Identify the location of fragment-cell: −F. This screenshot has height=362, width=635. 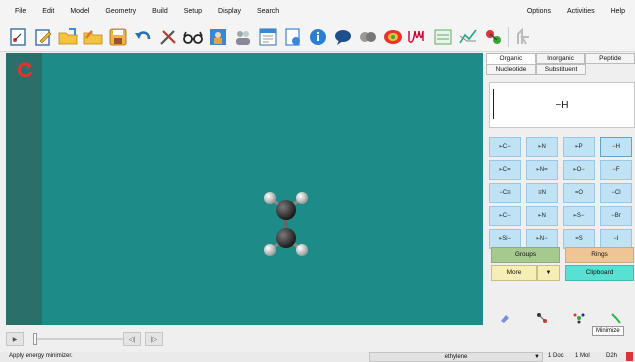
(616, 170).